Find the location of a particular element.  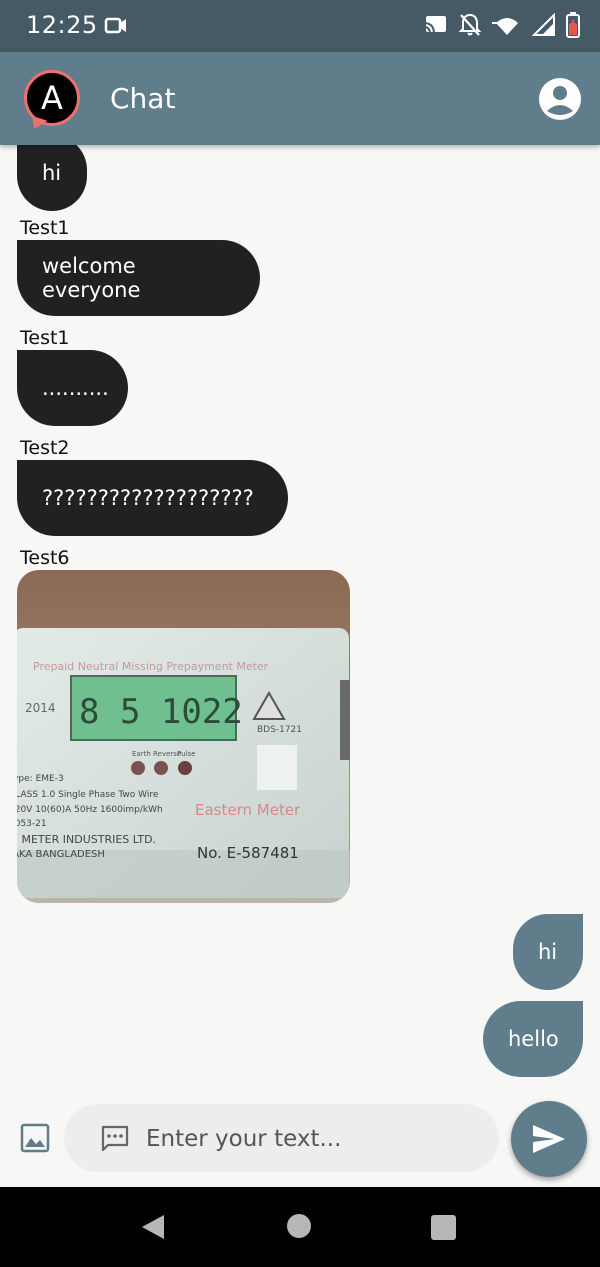

recents-icon is located at coordinates (443, 1227).